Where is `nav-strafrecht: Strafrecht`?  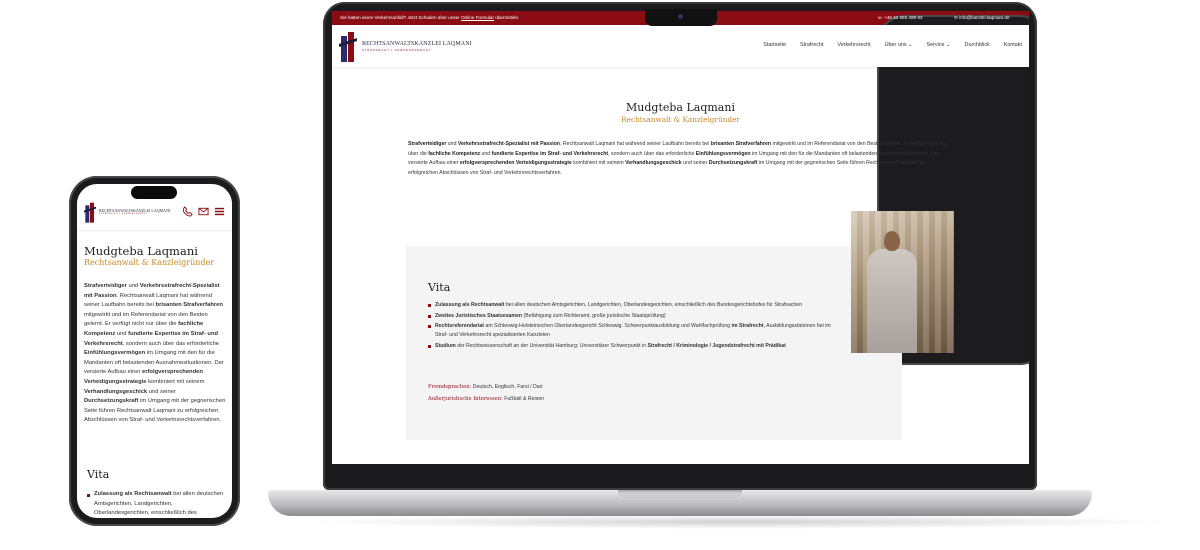 nav-strafrecht: Strafrecht is located at coordinates (811, 45).